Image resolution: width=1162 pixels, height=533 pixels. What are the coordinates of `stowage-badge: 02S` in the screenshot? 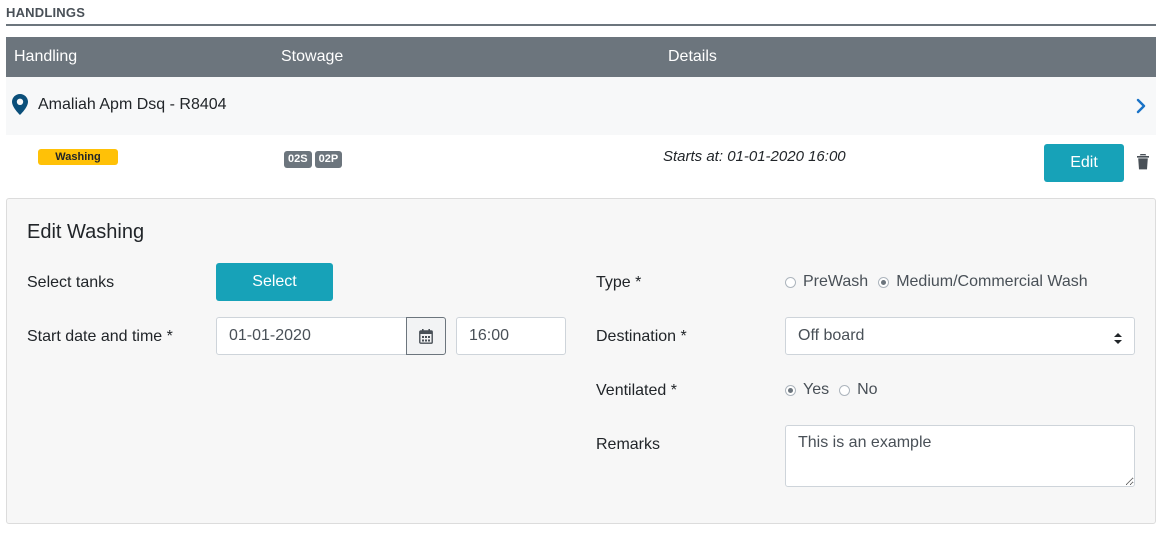 It's located at (298, 159).